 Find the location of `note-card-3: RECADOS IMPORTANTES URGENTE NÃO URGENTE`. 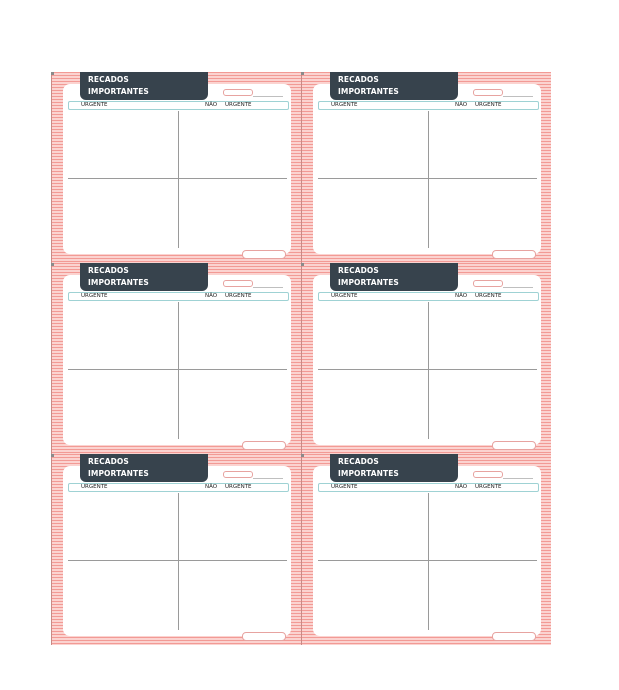

note-card-3: RECADOS IMPORTANTES URGENTE NÃO URGENTE is located at coordinates (176, 358).